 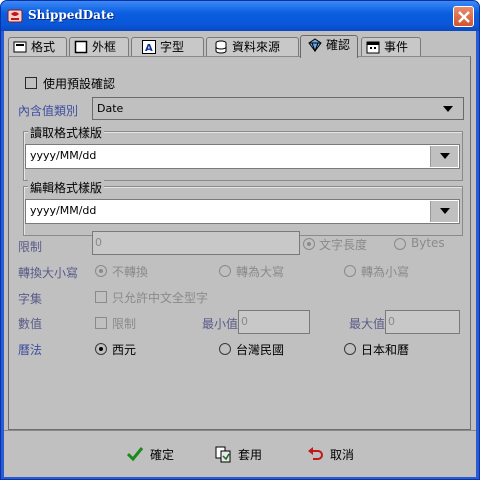 What do you see at coordinates (250, 455) in the screenshot?
I see `apply-button-label: 套用` at bounding box center [250, 455].